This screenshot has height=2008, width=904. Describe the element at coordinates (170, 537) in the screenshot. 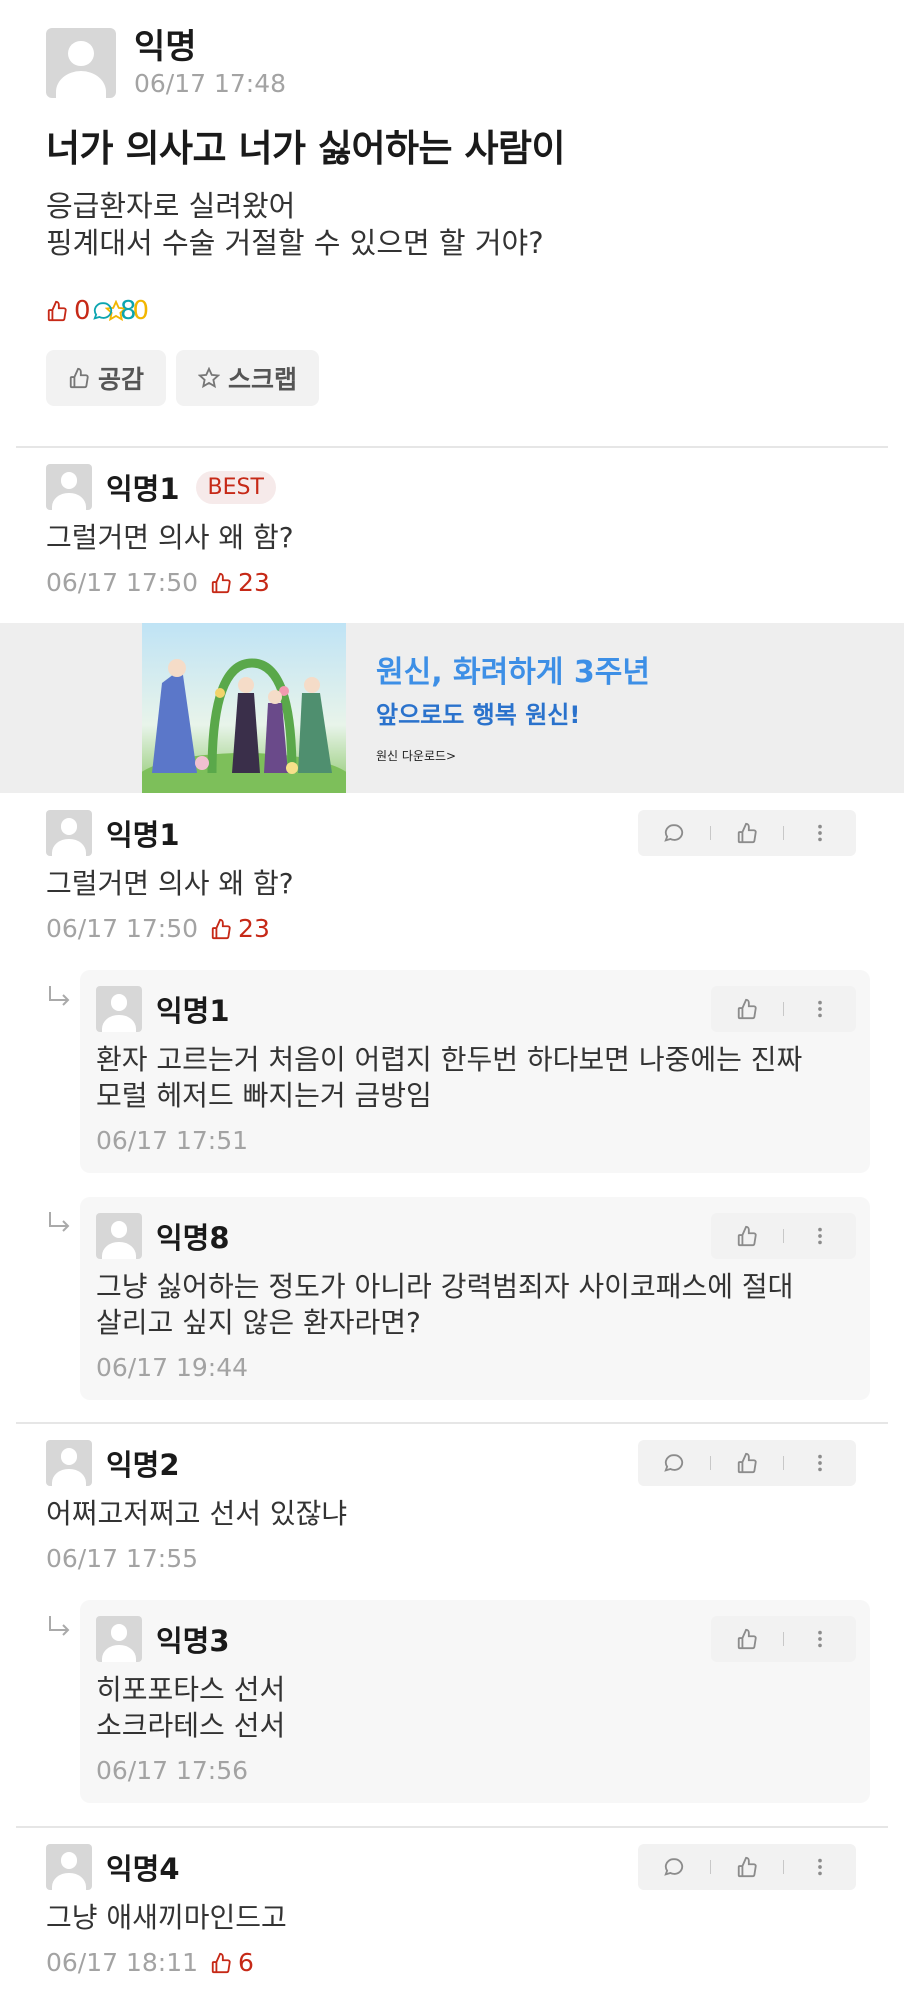

I see `comment-text: 그럴거면 의사 왜 함?` at that location.